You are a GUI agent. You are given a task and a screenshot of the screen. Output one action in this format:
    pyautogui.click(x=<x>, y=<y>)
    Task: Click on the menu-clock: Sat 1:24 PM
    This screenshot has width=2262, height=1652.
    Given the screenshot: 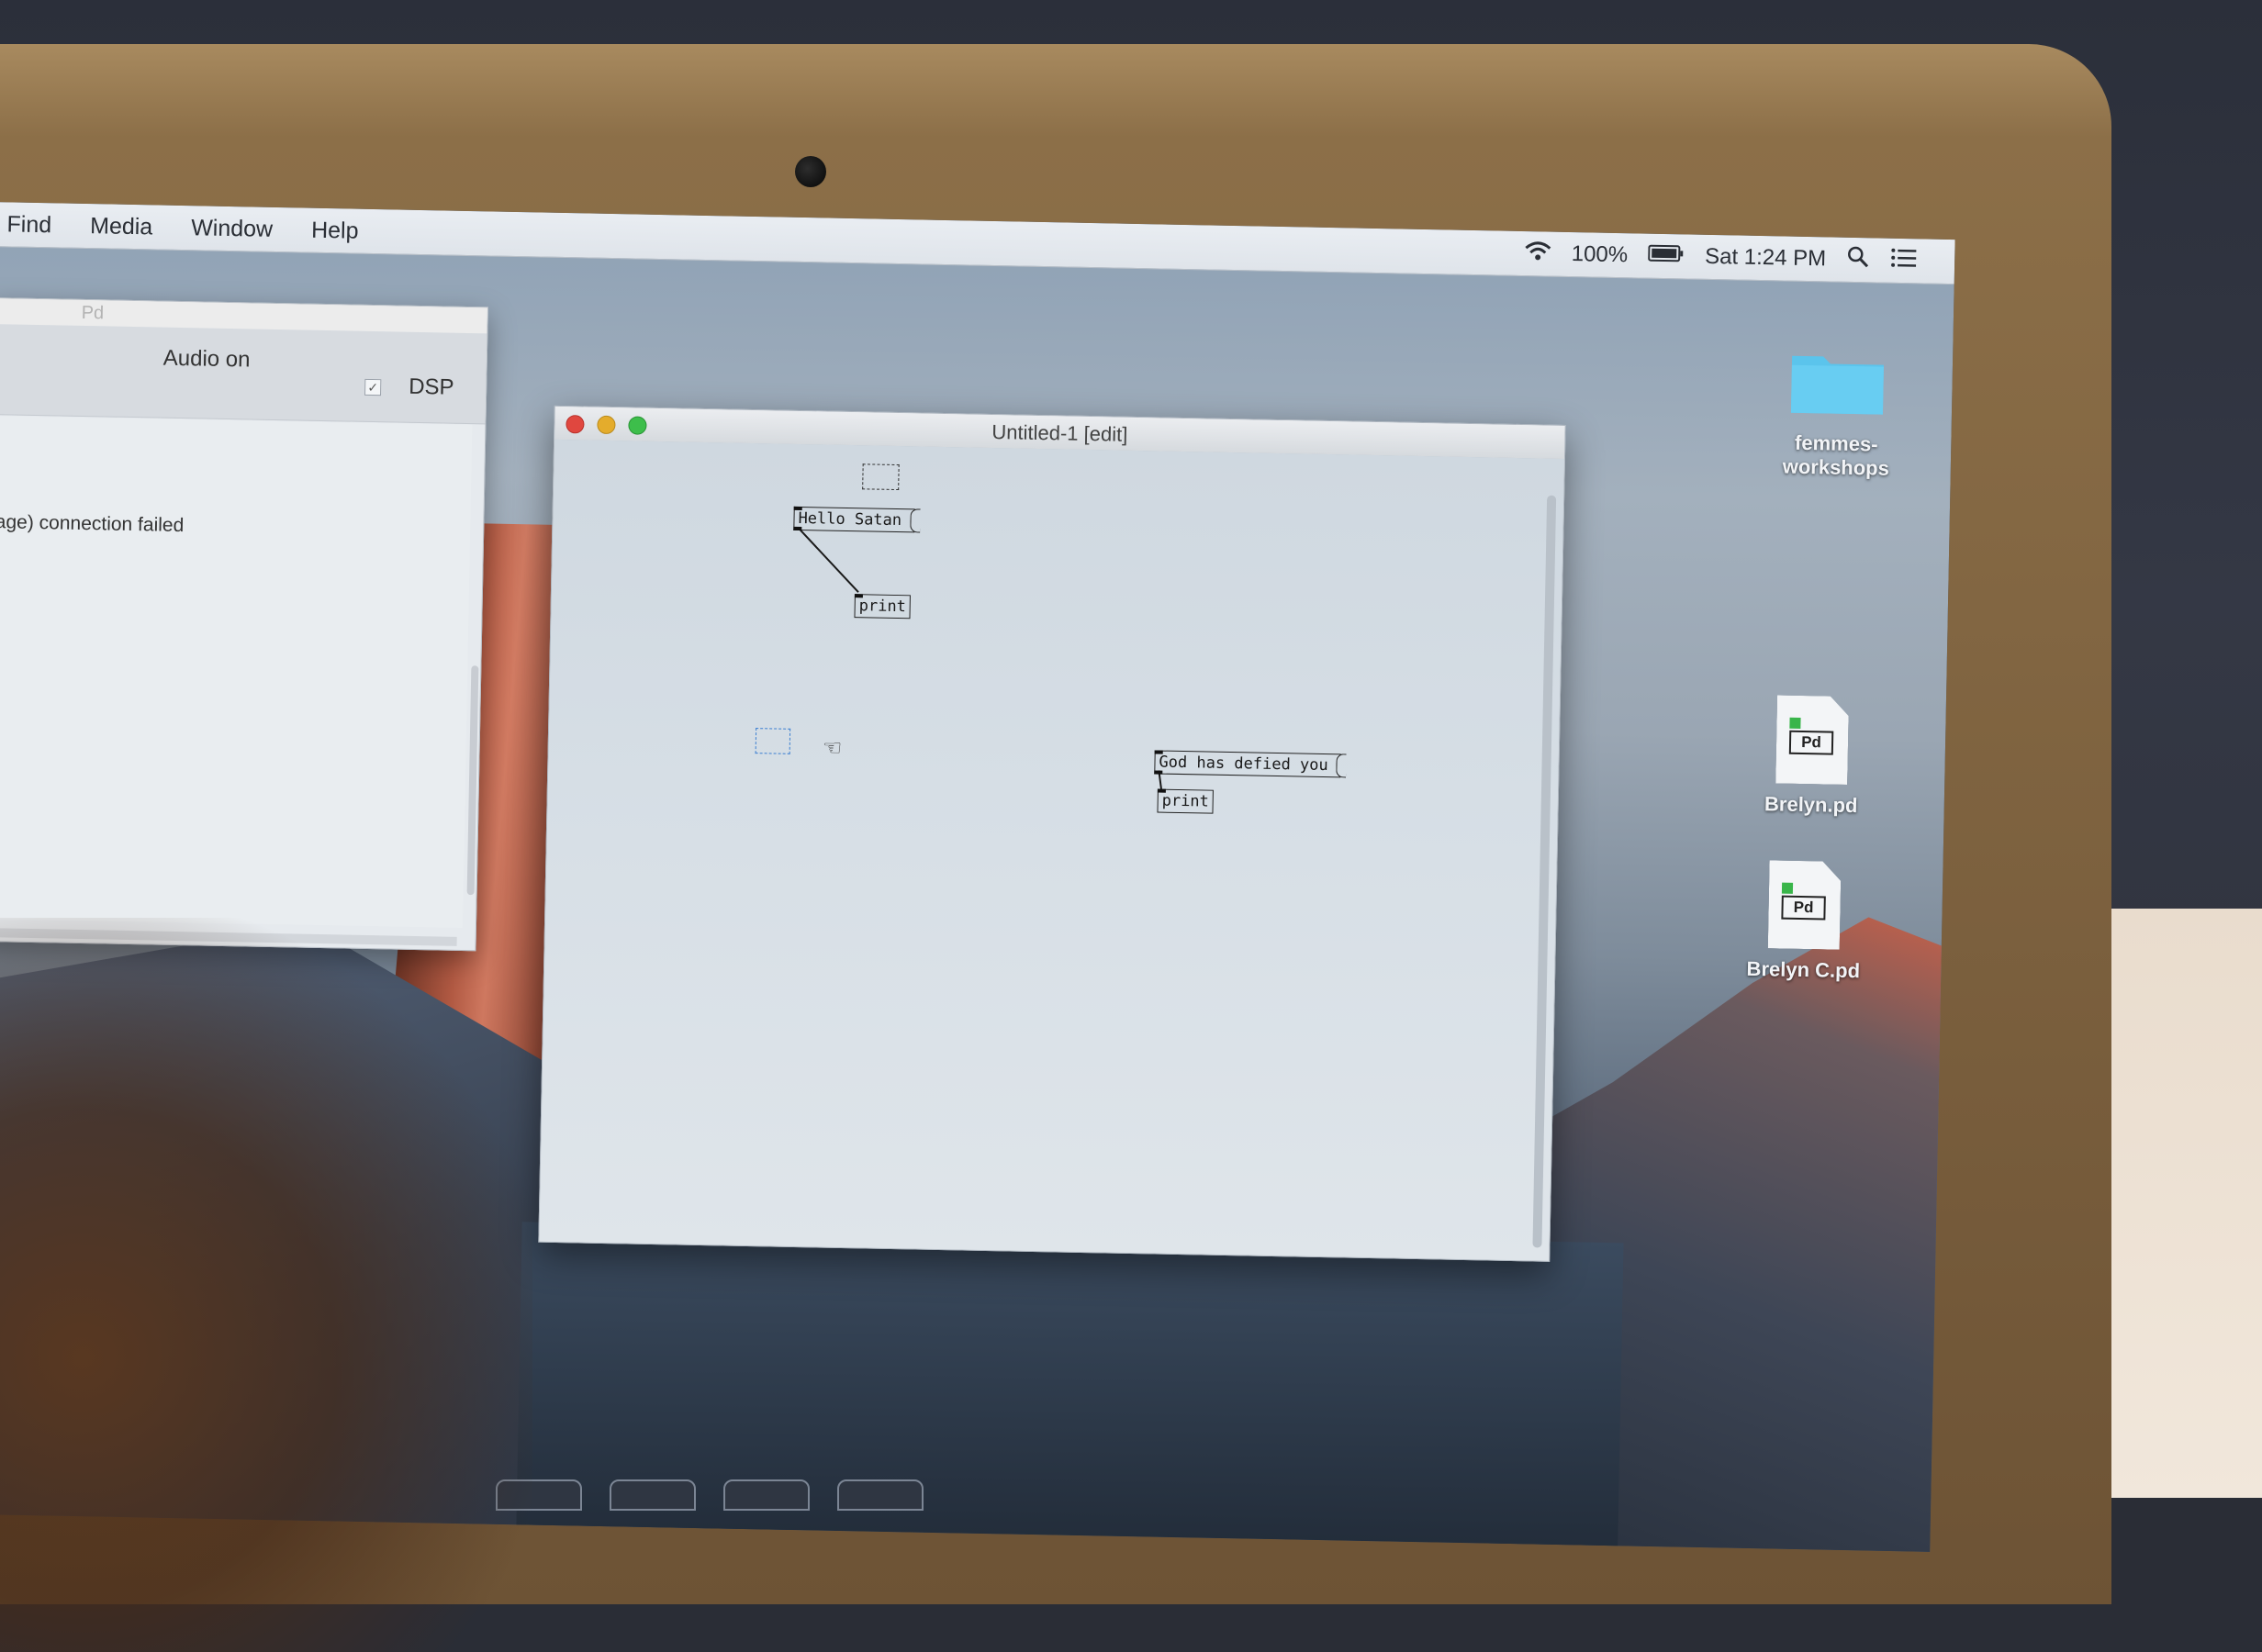 What is the action you would take?
    pyautogui.click(x=1766, y=259)
    